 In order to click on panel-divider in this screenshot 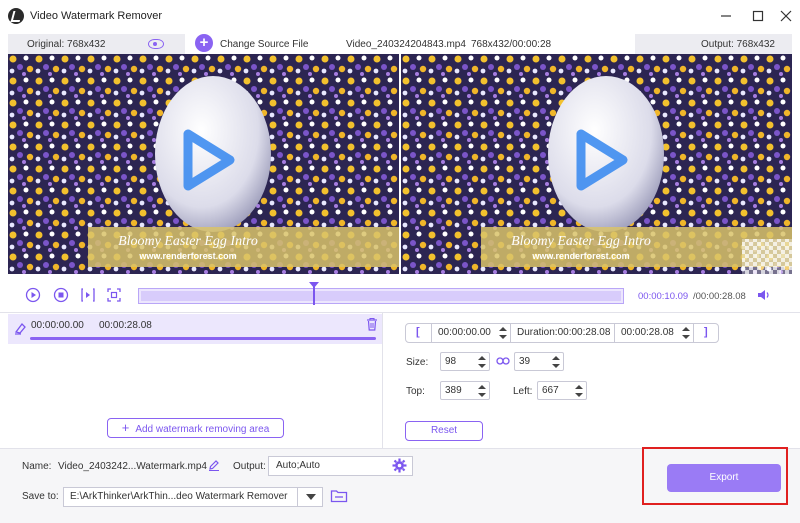, I will do `click(400, 312)`.